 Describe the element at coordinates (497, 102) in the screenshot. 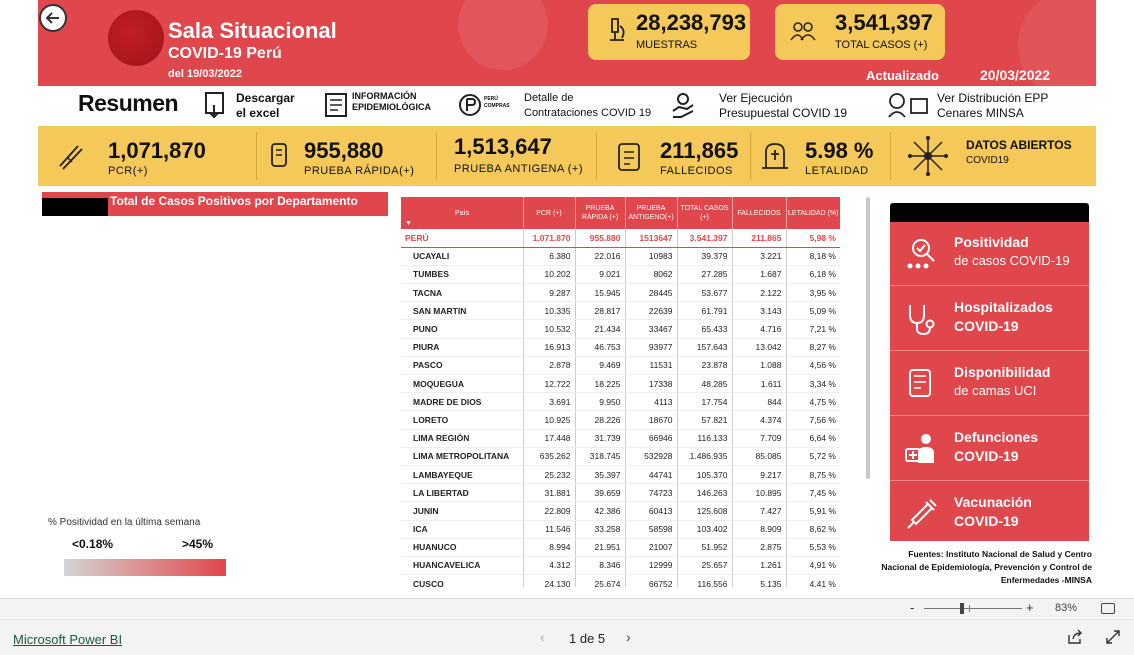

I see `peru-compras-label: PERÚ COMPRAS` at that location.